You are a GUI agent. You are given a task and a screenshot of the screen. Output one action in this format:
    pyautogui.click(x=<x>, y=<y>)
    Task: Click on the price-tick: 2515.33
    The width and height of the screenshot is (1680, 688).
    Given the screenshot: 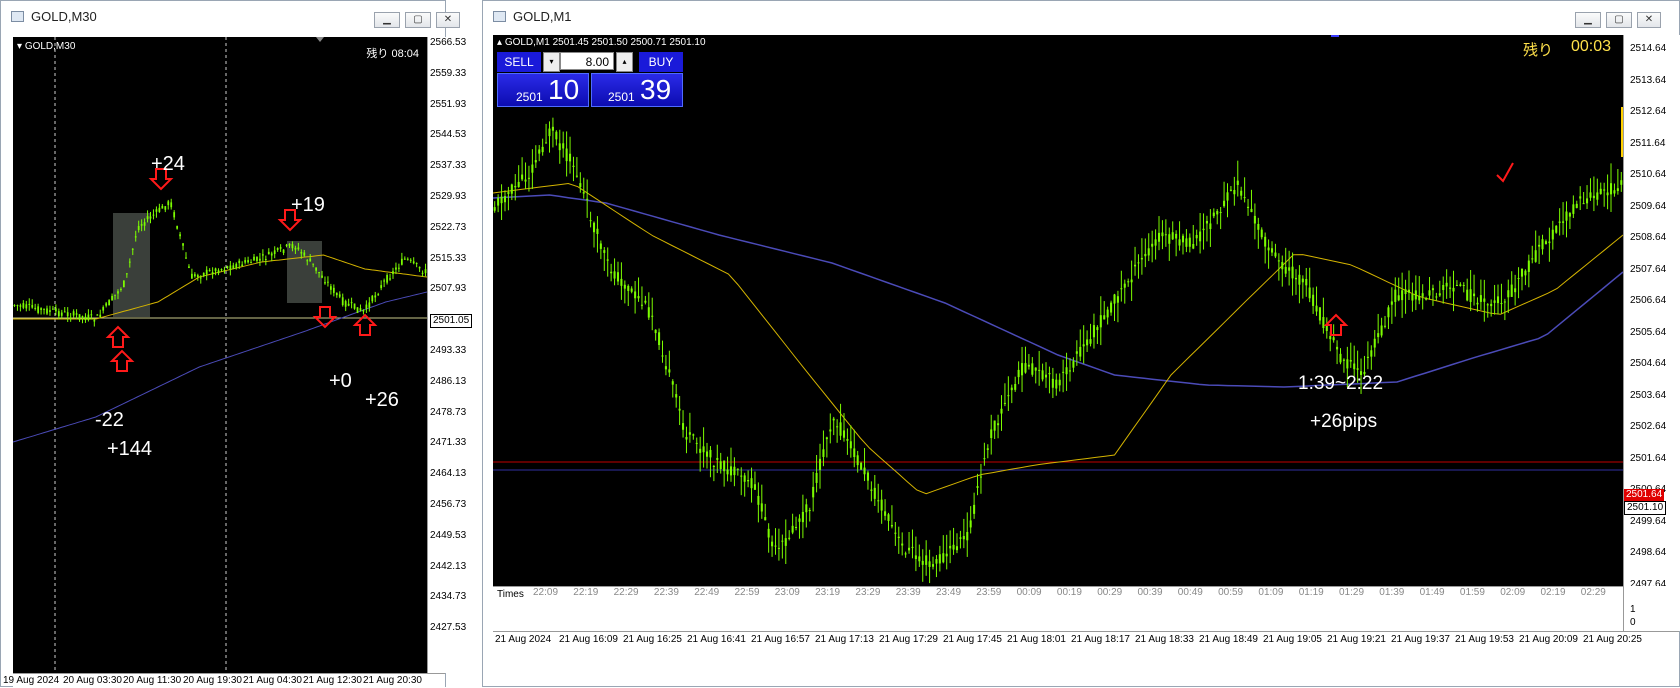 What is the action you would take?
    pyautogui.click(x=448, y=258)
    